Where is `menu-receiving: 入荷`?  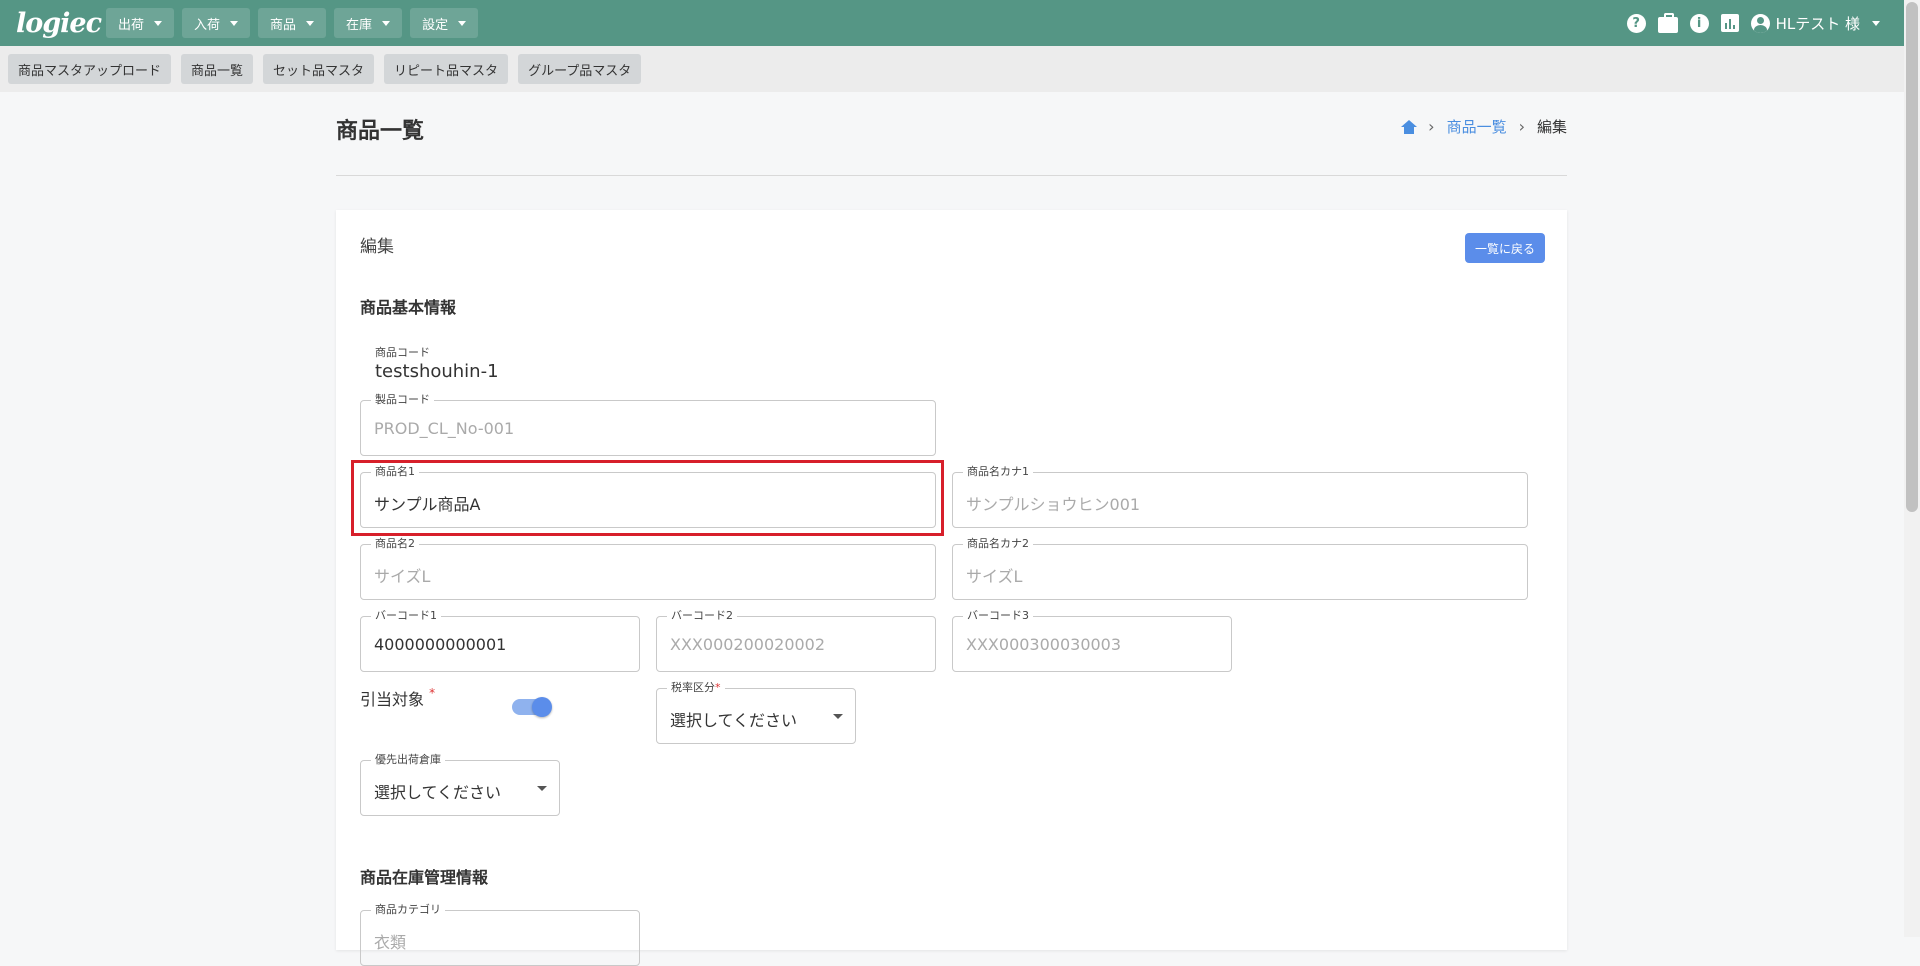
menu-receiving: 入荷 is located at coordinates (216, 23).